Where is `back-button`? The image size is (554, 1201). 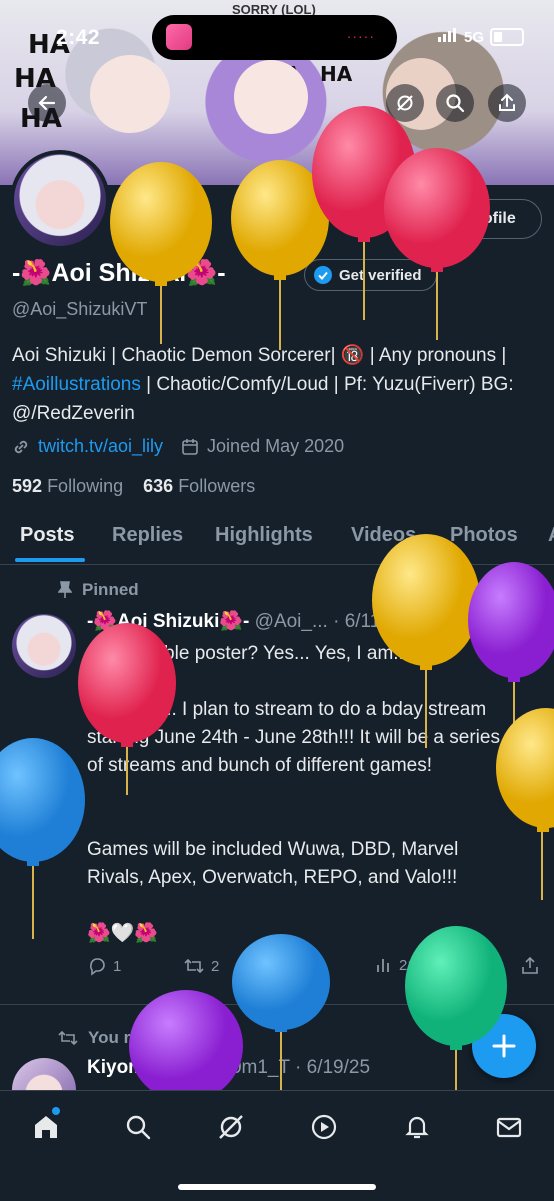 back-button is located at coordinates (47, 103).